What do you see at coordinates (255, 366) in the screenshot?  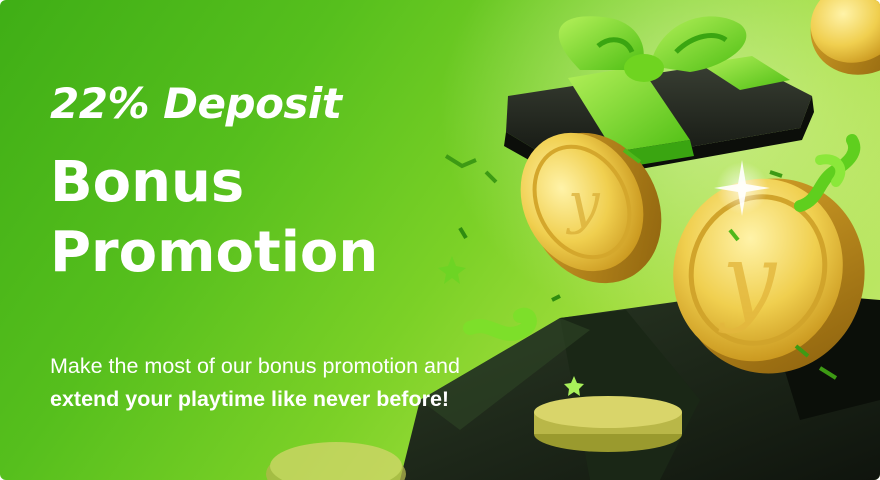 I see `promo-description-line-1: Make the most of our bonus promotion and` at bounding box center [255, 366].